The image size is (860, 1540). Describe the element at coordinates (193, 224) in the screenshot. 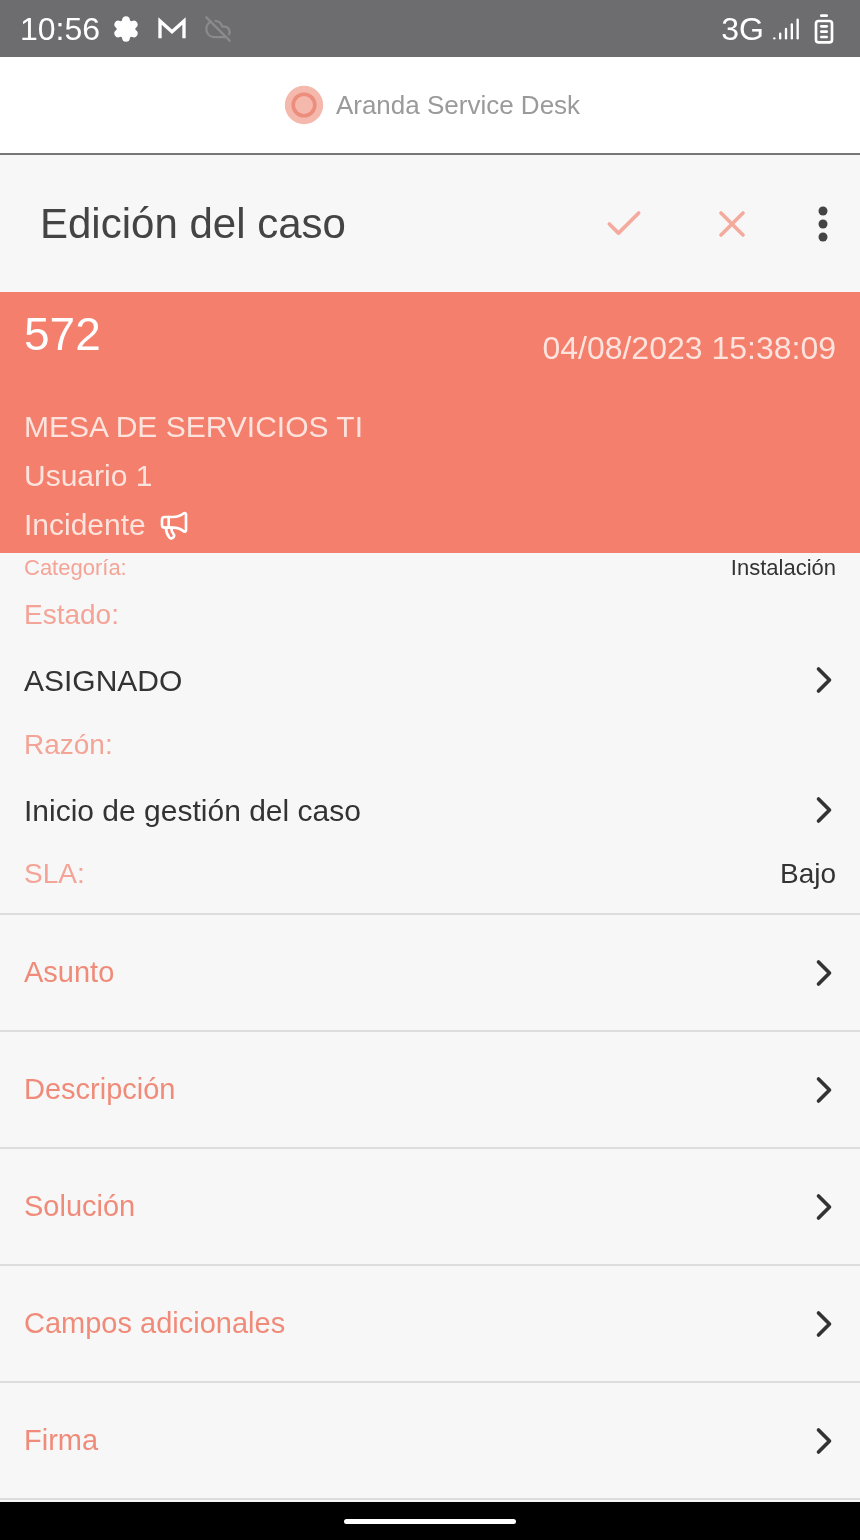

I see `page-title: Edición del caso` at that location.